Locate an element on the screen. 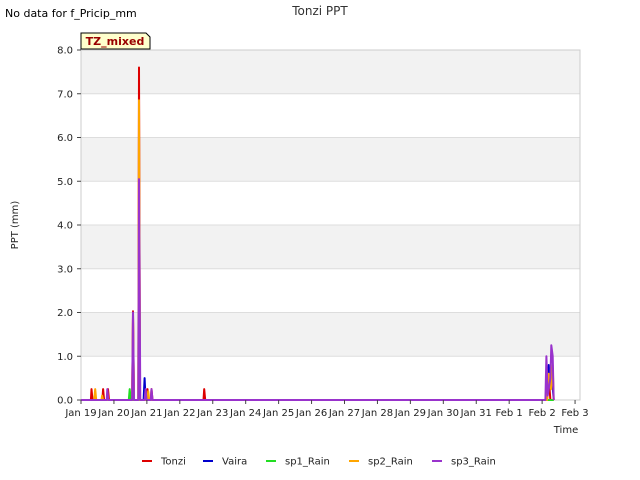 The image size is (640, 480). site-badge: TZ_mixed is located at coordinates (115, 41).